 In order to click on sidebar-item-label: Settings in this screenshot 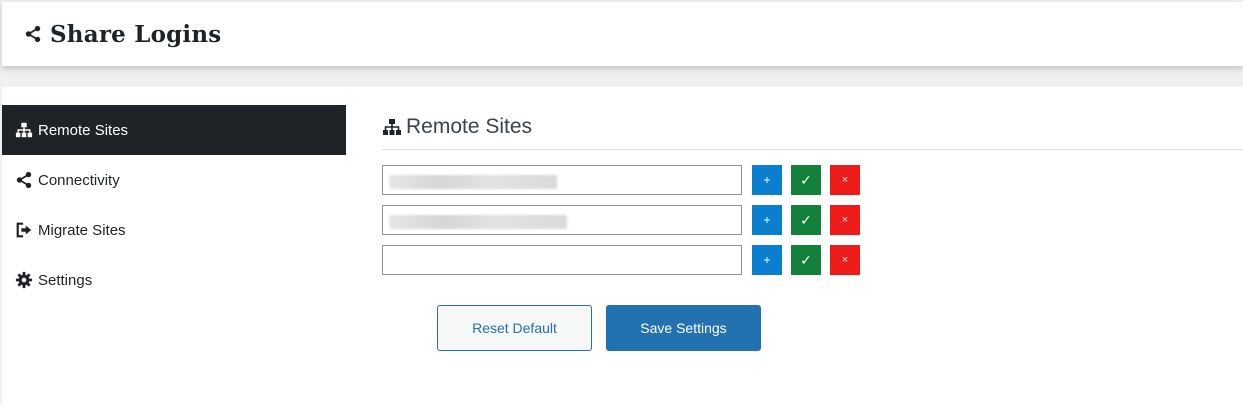, I will do `click(65, 280)`.